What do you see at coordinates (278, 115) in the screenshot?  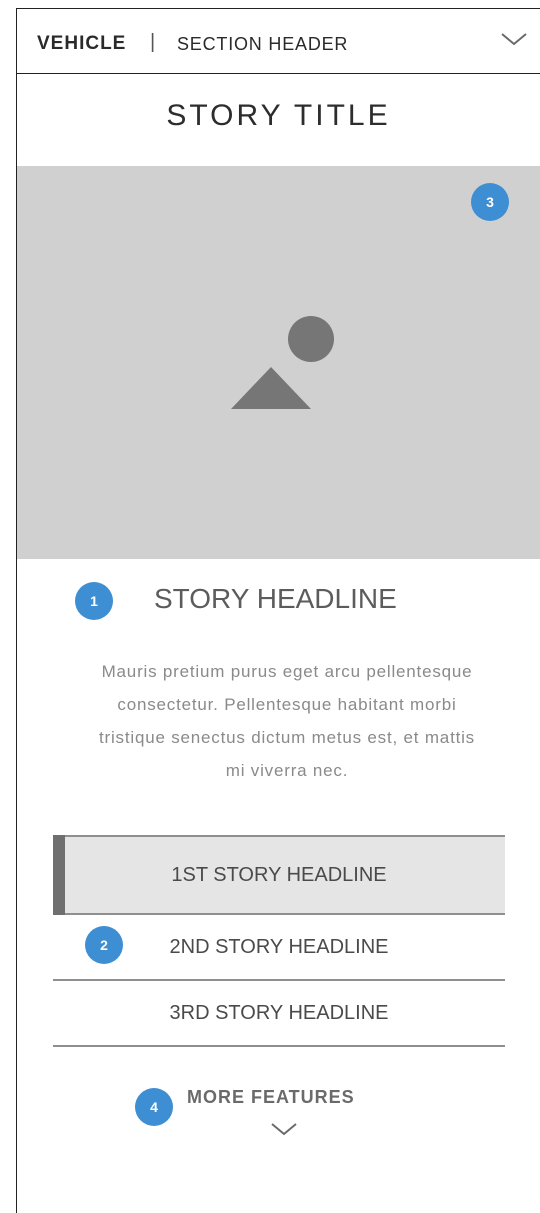 I see `story-title: STORY TITLE` at bounding box center [278, 115].